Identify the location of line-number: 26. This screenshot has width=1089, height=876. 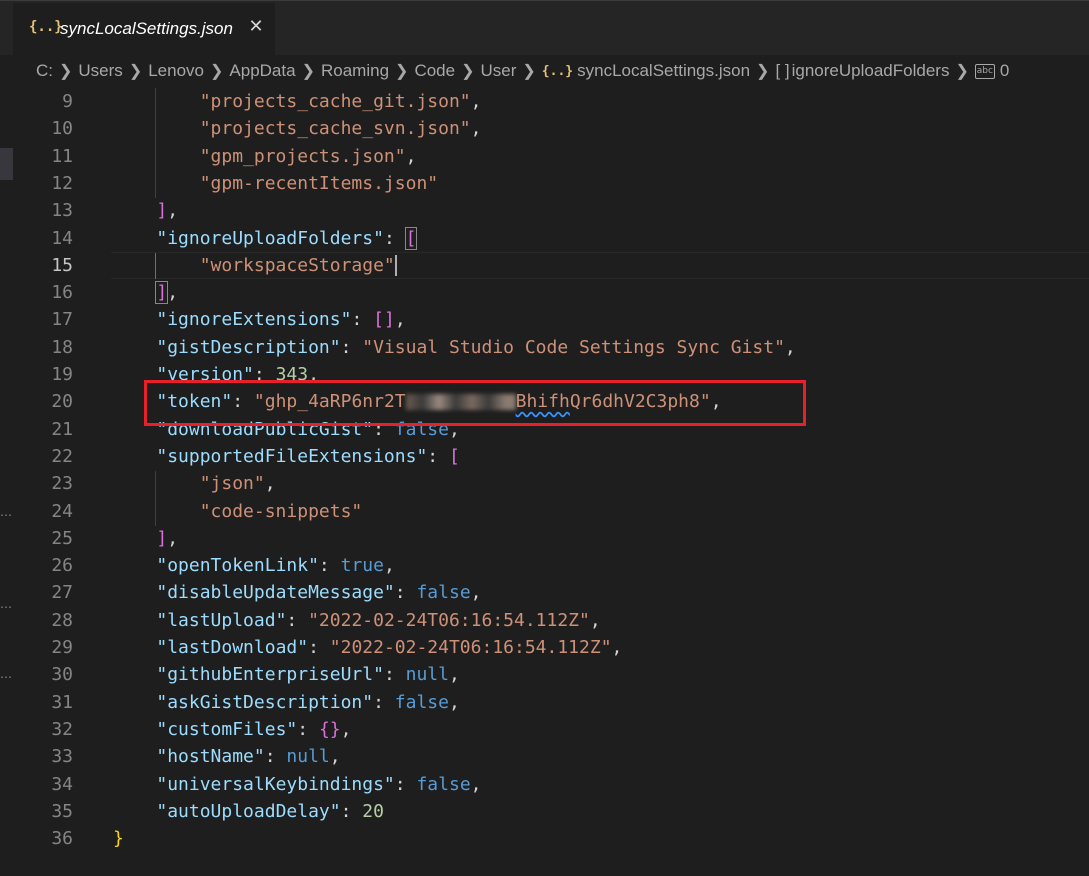
(62, 566).